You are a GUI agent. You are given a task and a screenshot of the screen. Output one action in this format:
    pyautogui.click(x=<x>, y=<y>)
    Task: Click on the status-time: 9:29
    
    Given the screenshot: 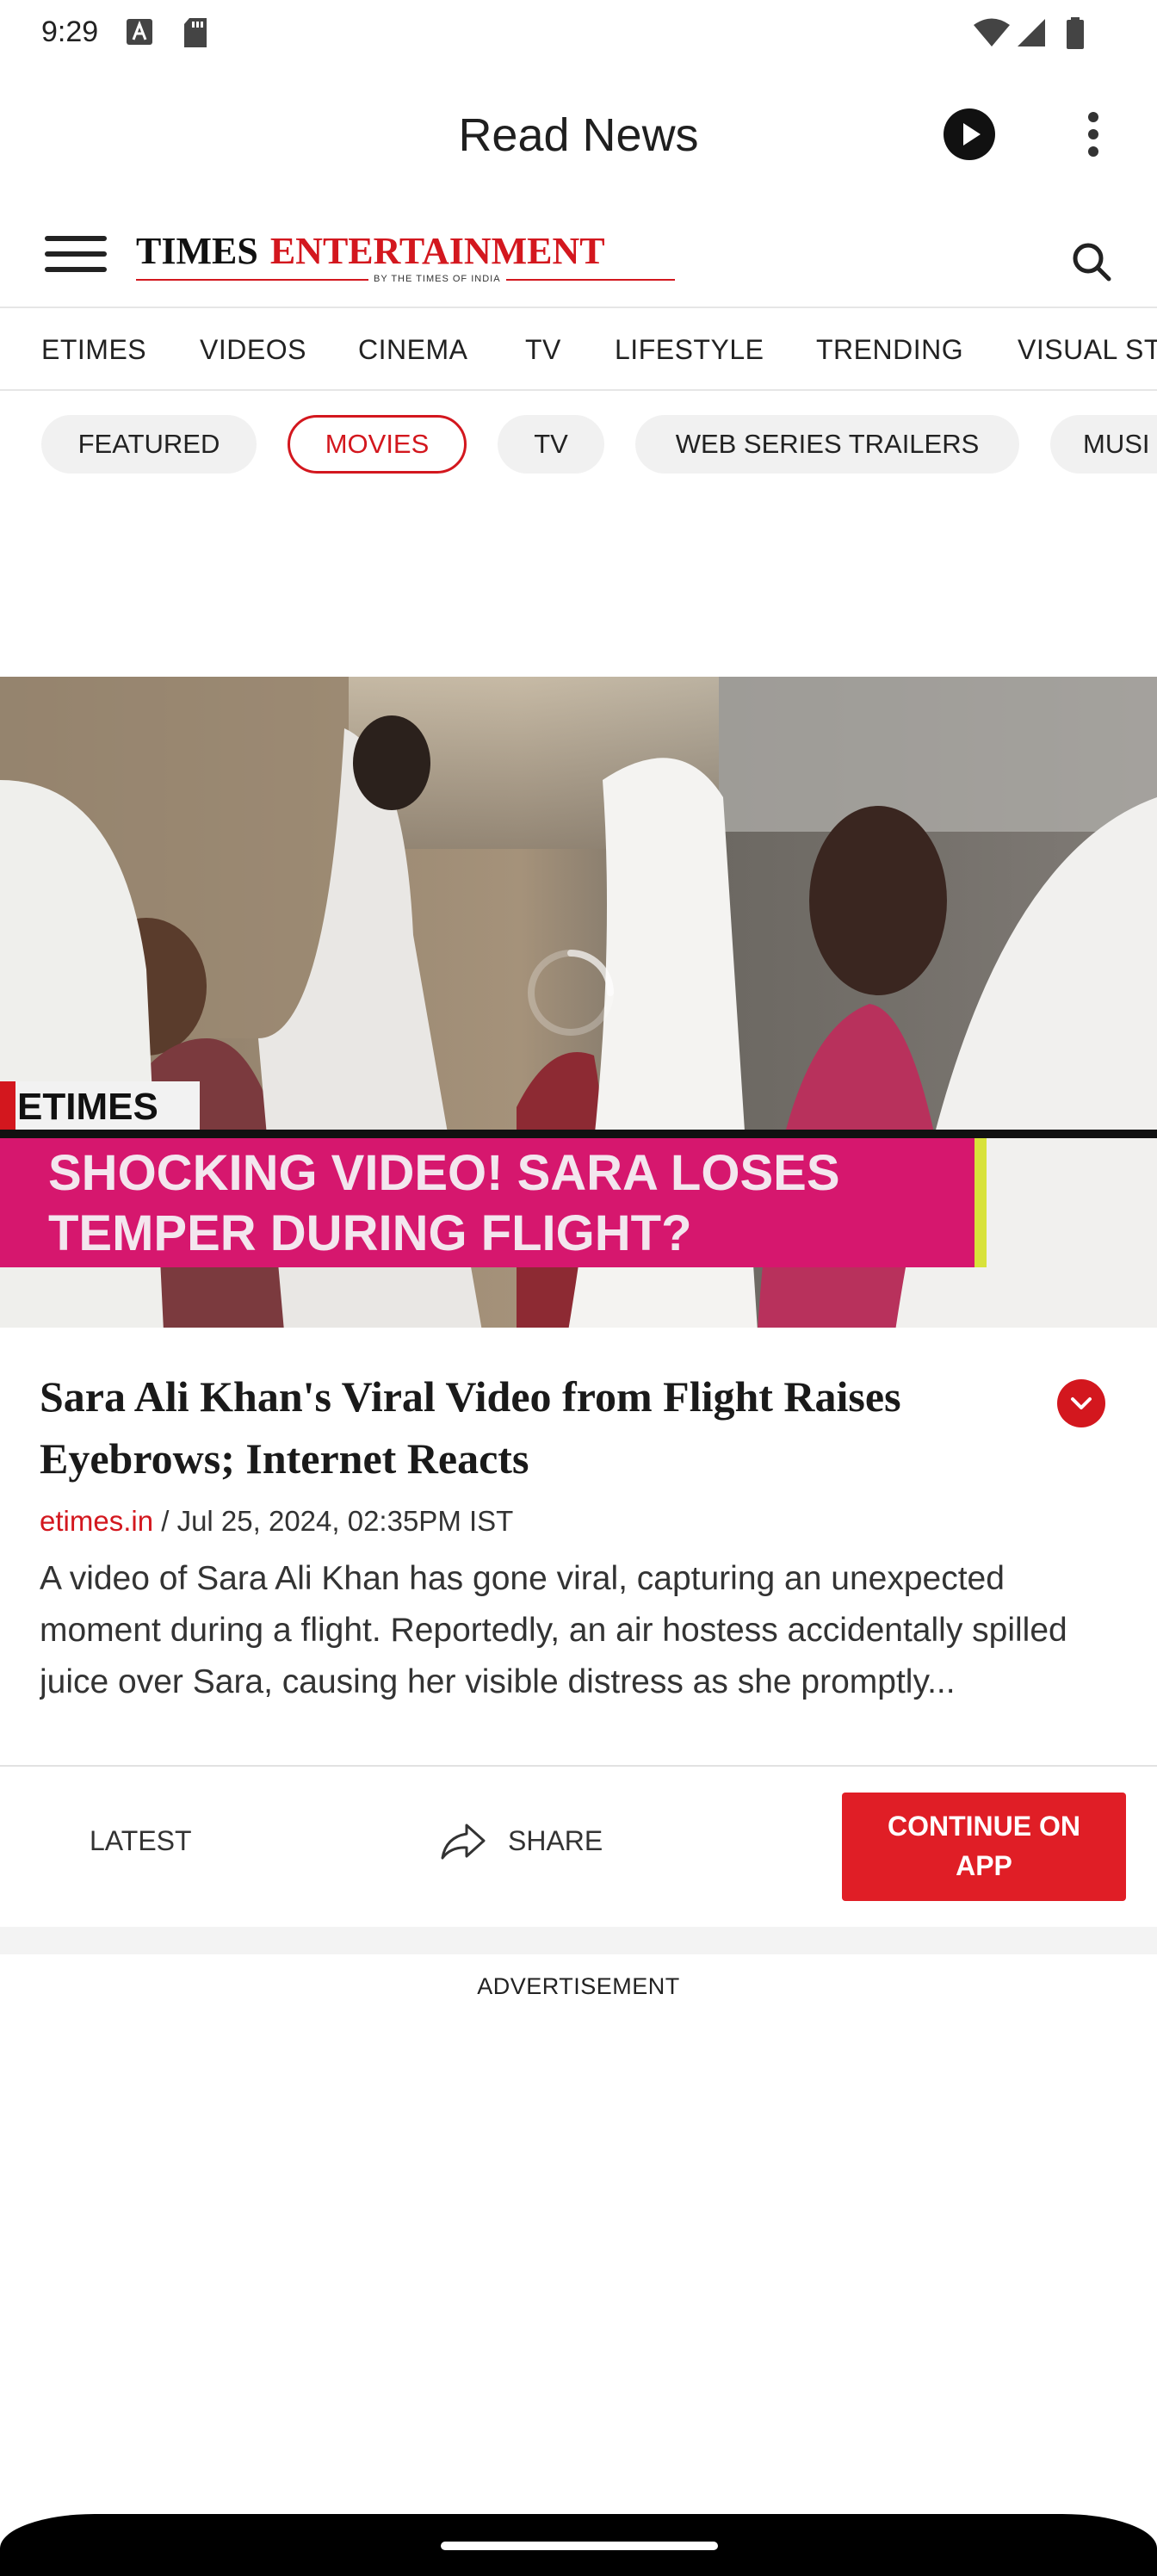 What is the action you would take?
    pyautogui.click(x=70, y=32)
    